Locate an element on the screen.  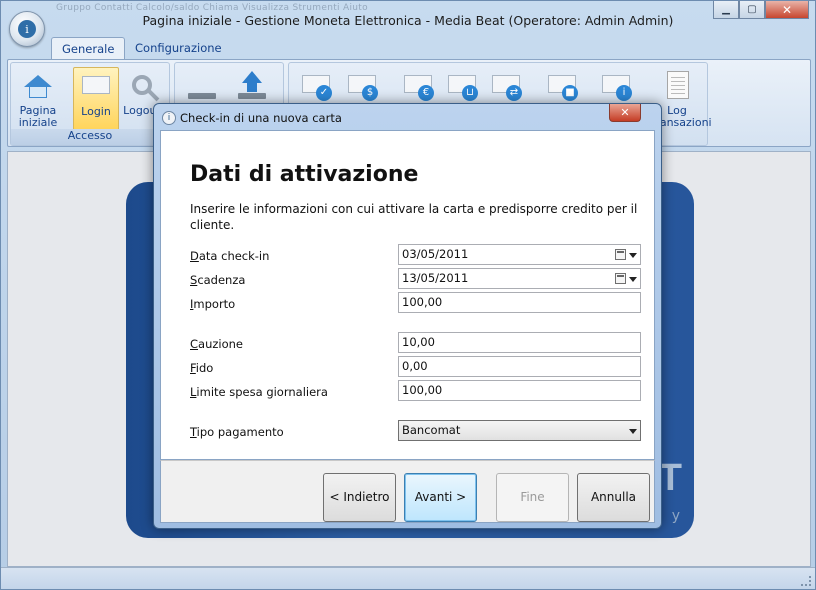
label-cauzione: Cauzione is located at coordinates (216, 344).